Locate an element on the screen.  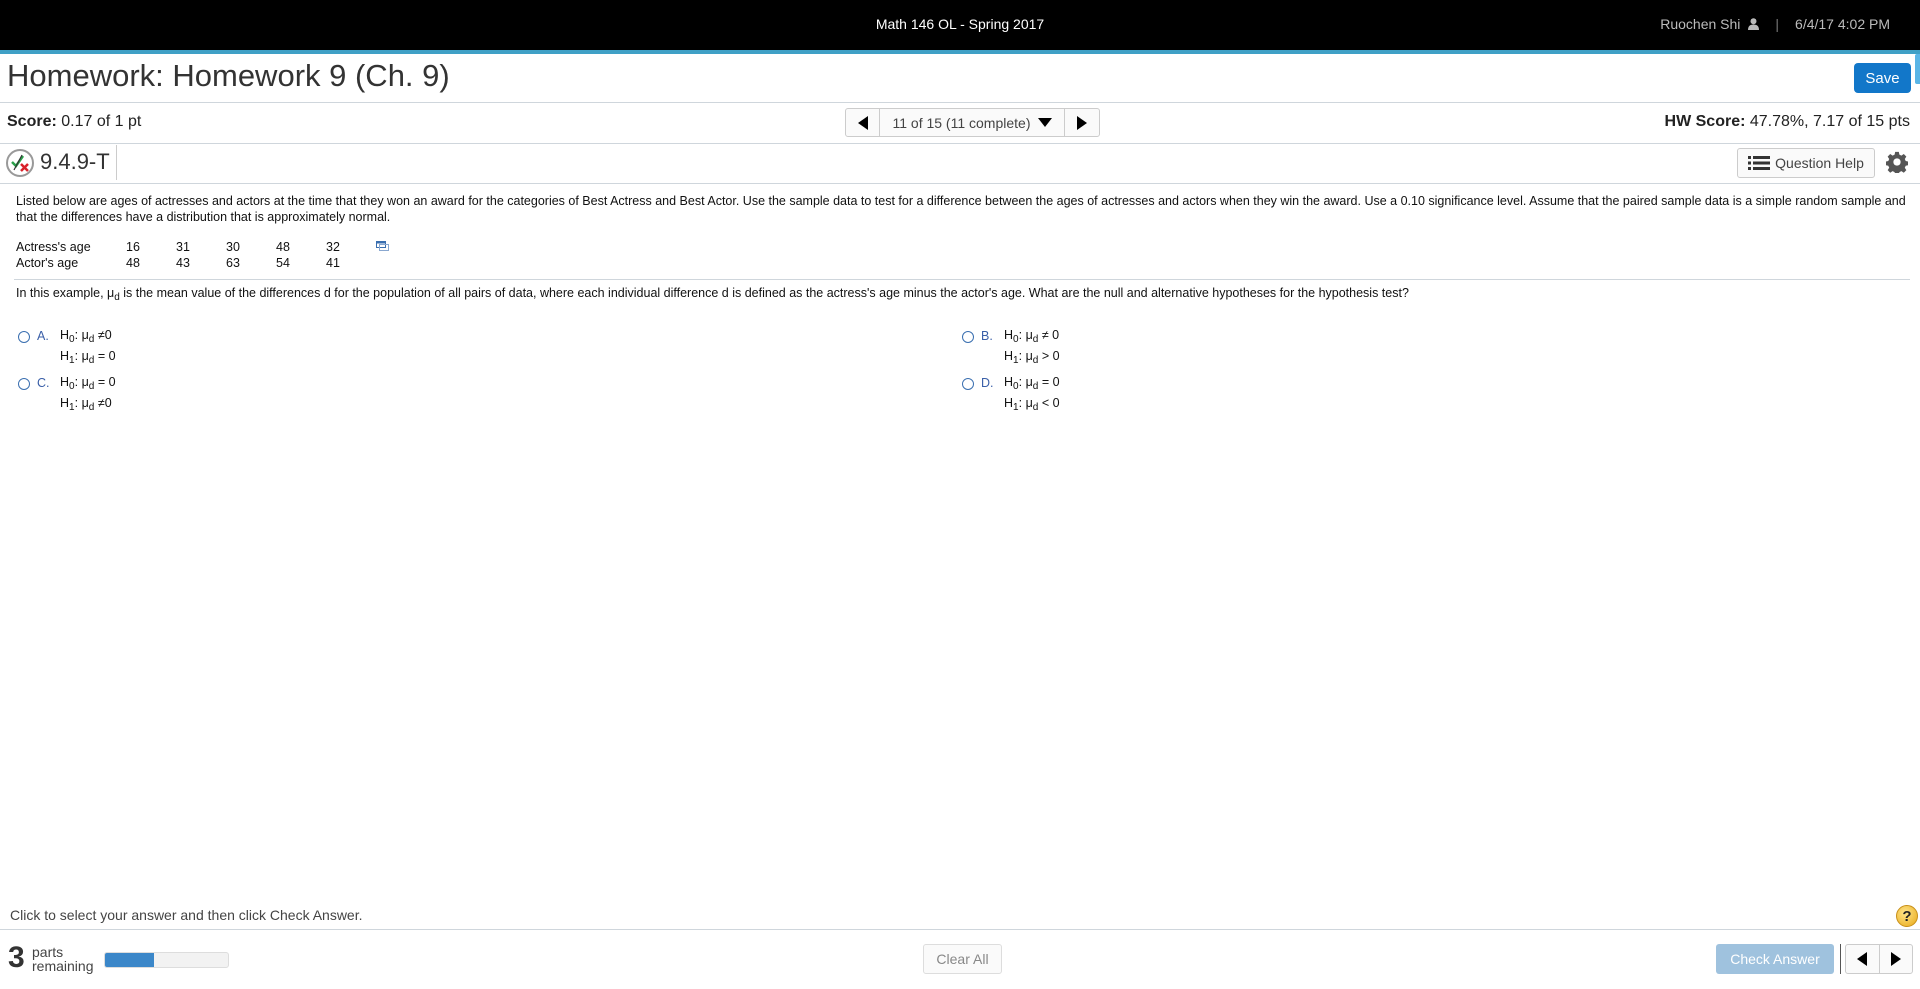
cell: 43 is located at coordinates (183, 263).